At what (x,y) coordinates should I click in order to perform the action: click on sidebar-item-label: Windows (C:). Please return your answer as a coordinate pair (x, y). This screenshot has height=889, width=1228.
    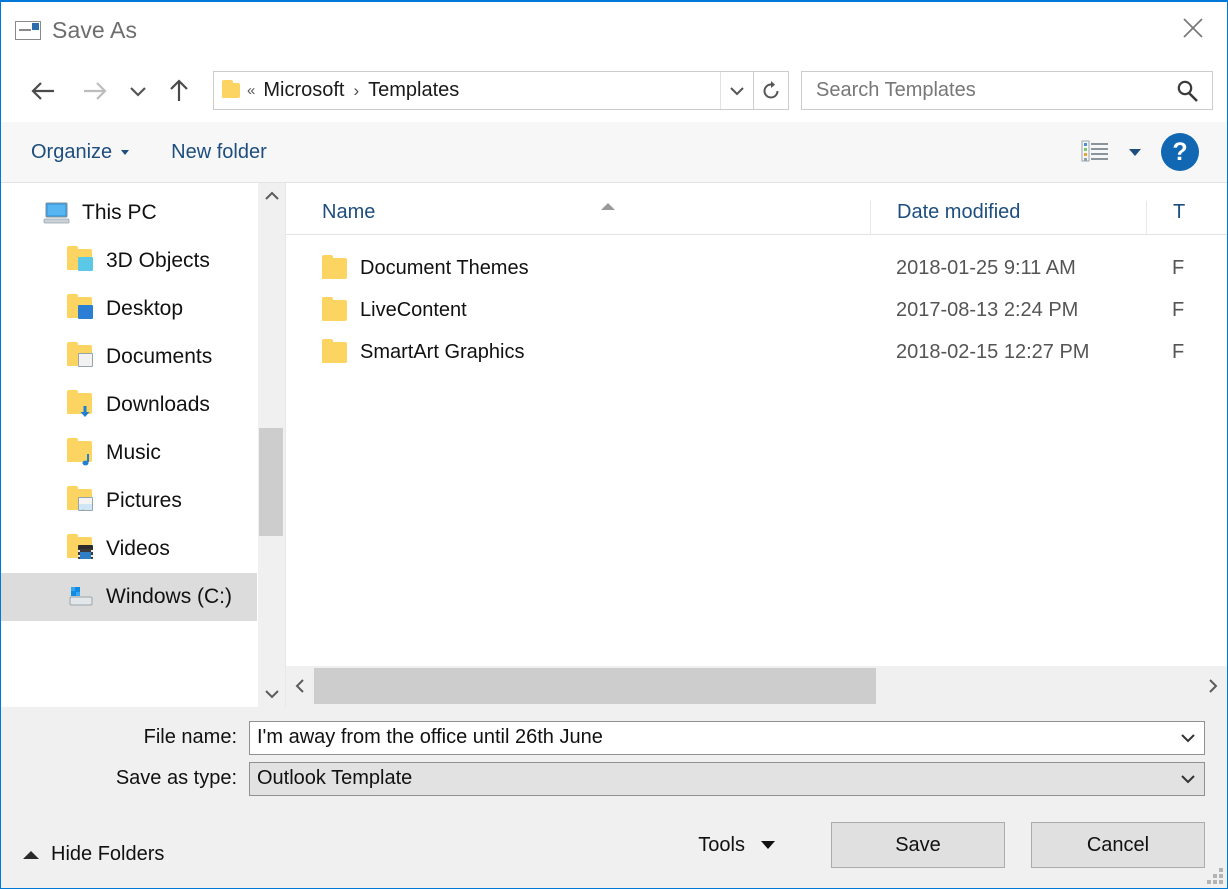
    Looking at the image, I should click on (169, 596).